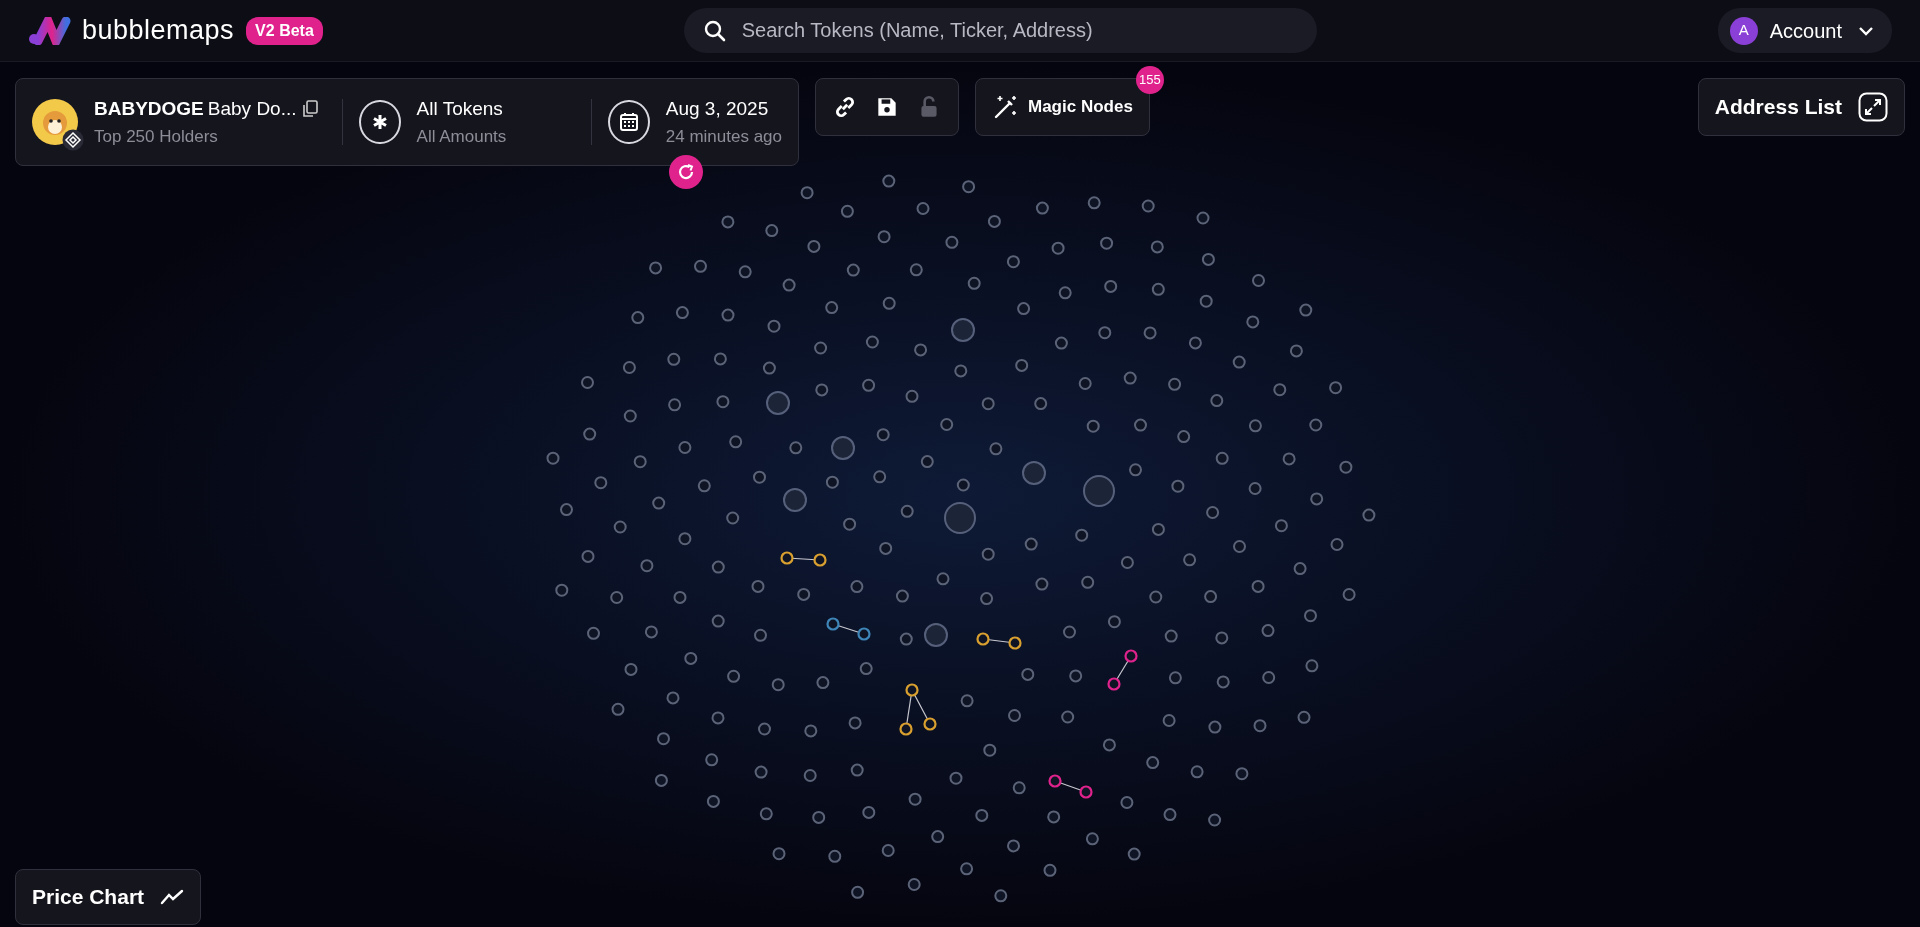 This screenshot has width=1920, height=927. What do you see at coordinates (1804, 30) in the screenshot?
I see `account-menu: A Account` at bounding box center [1804, 30].